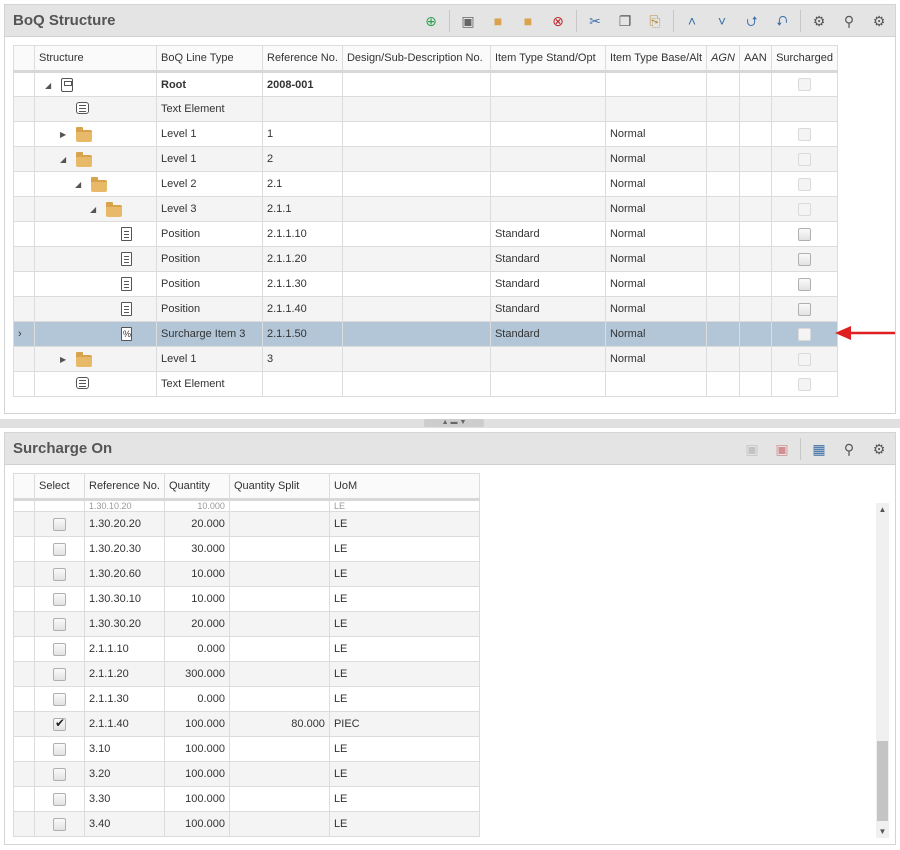  Describe the element at coordinates (656, 84) in the screenshot. I see `item-base-alt-cell` at that location.